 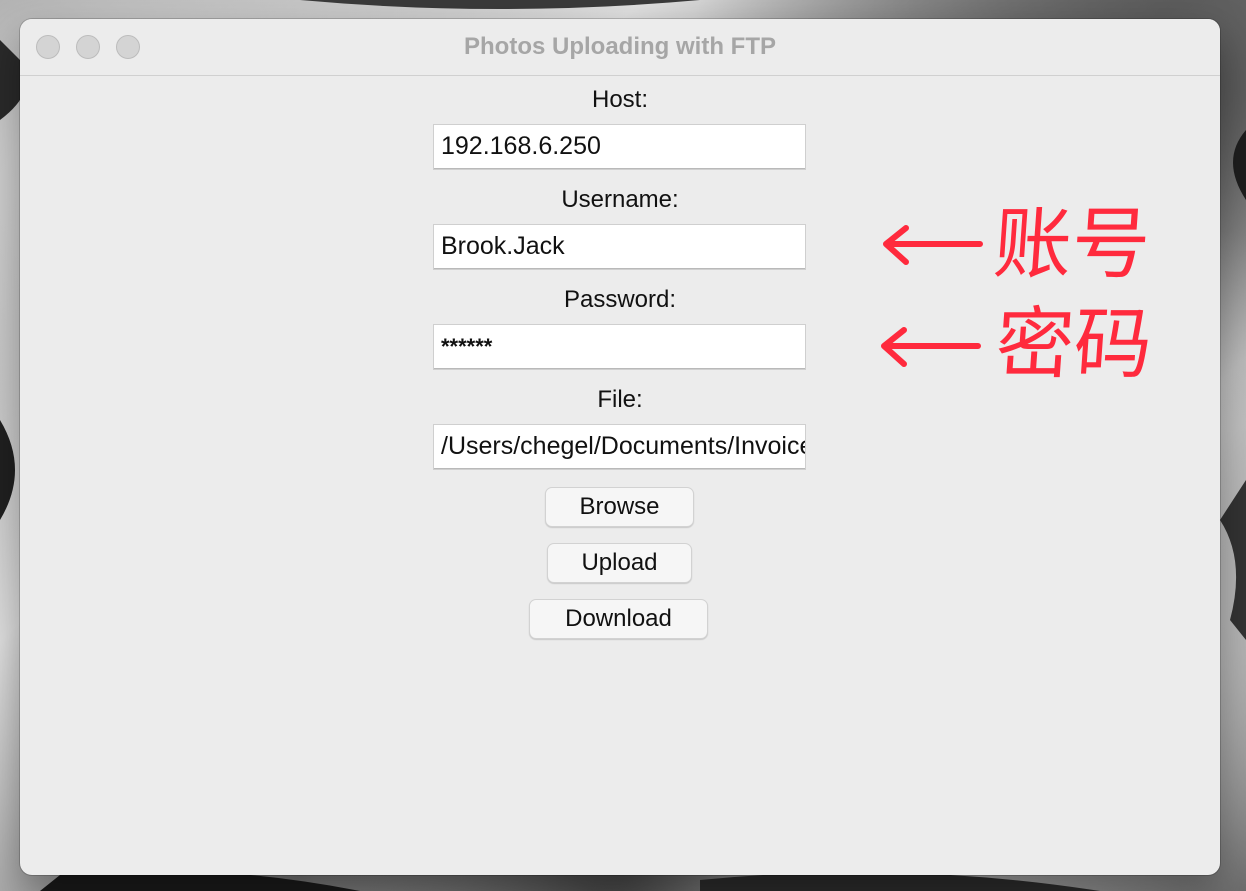 I want to click on username-label: Username:, so click(x=620, y=199).